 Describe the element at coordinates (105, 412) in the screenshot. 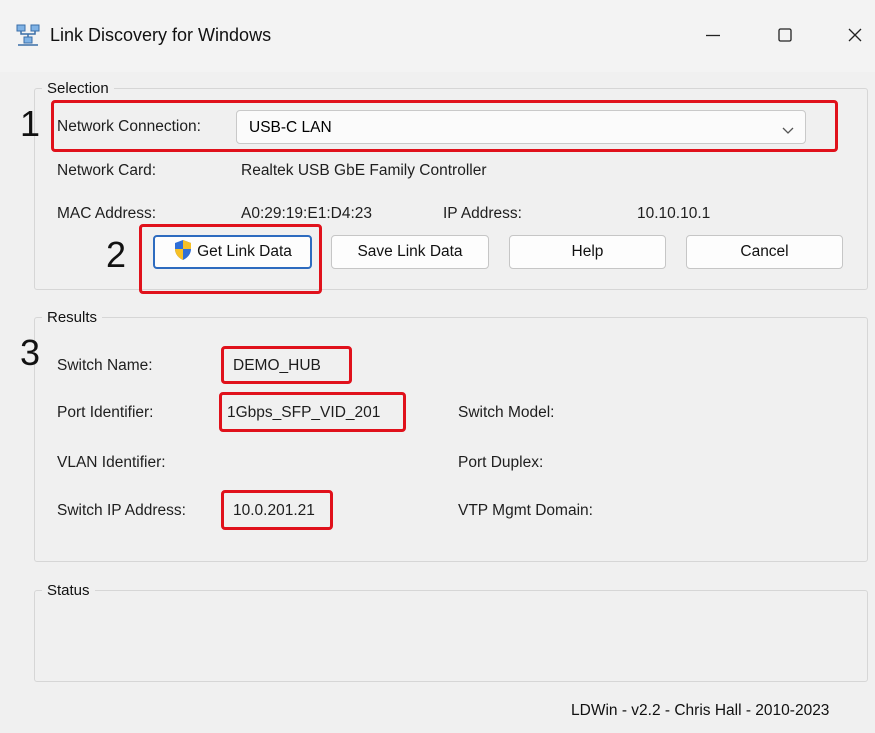

I see `port-identifier-label: Port Identifier:` at that location.